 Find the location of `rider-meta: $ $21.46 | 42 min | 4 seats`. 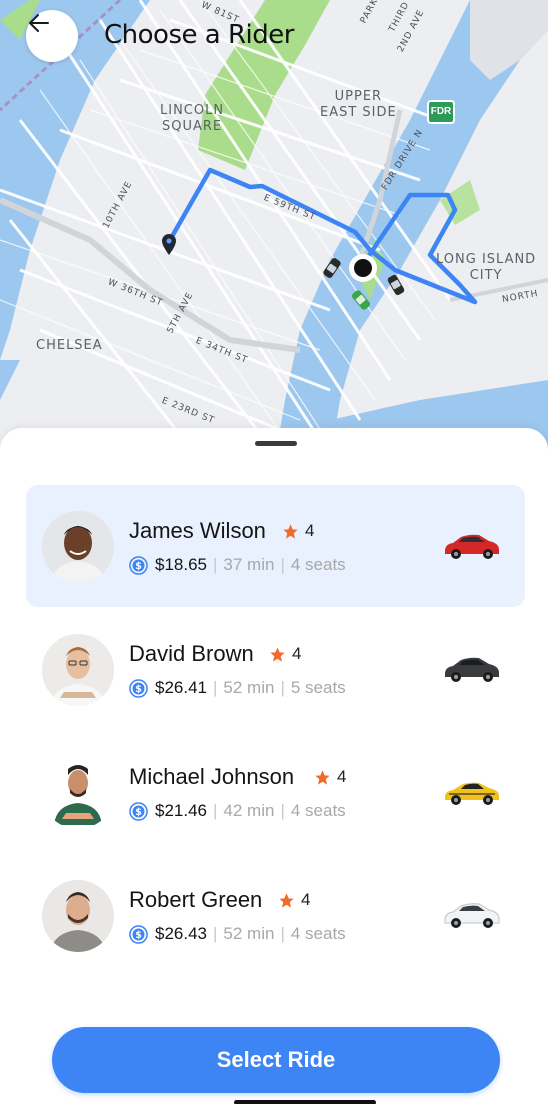

rider-meta: $ $21.46 | 42 min | 4 seats is located at coordinates (237, 811).